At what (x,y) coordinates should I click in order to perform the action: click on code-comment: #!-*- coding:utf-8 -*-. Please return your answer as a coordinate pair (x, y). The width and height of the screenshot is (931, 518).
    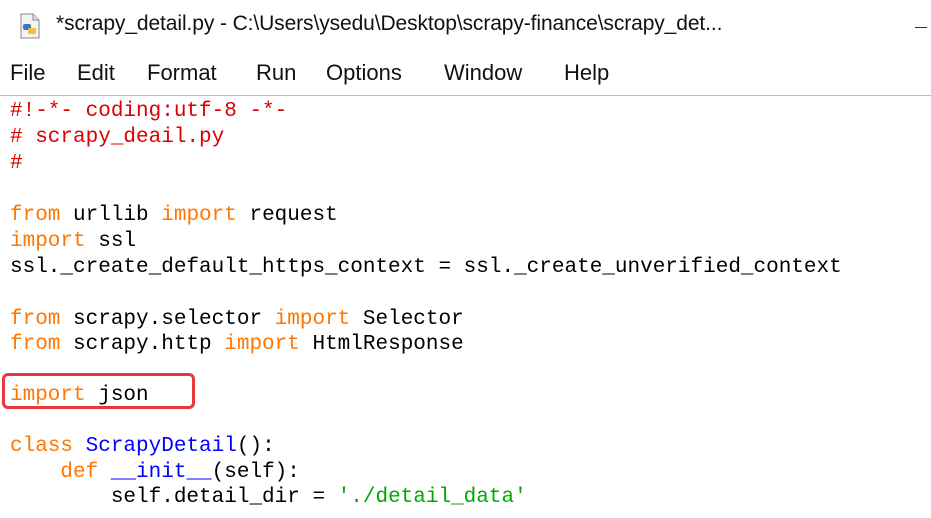
    Looking at the image, I should click on (149, 111).